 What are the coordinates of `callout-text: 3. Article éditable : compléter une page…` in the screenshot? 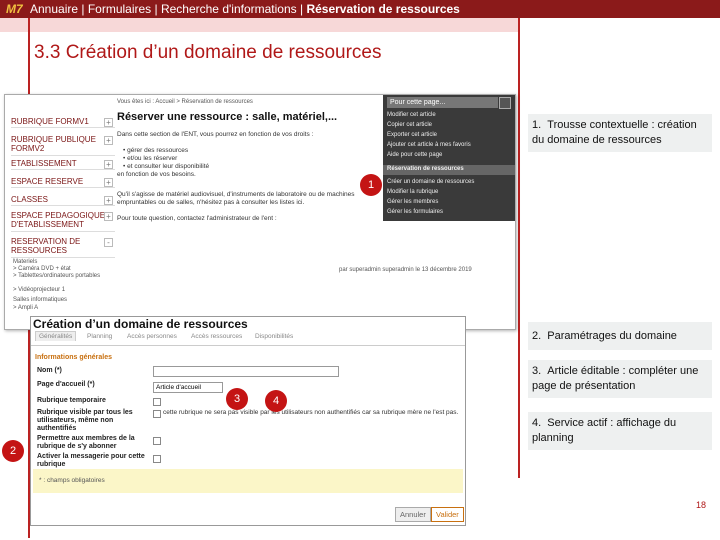 It's located at (615, 378).